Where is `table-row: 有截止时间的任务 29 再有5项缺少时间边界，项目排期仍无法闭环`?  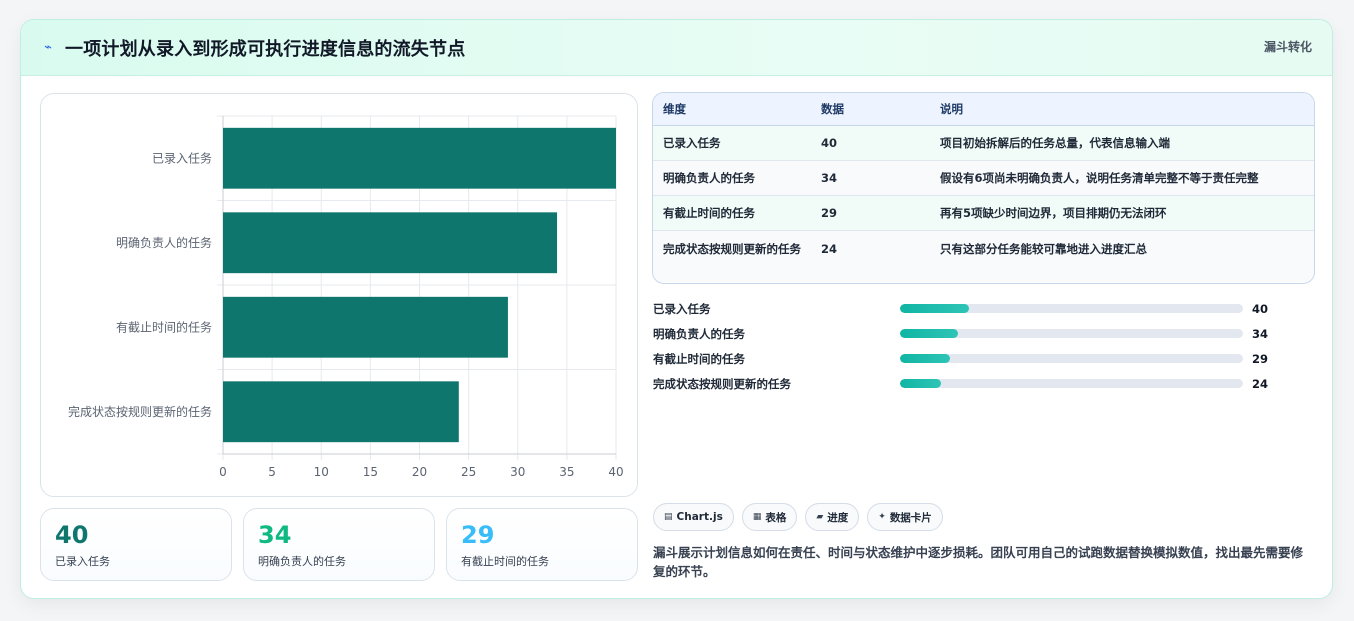
table-row: 有截止时间的任务 29 再有5项缺少时间边界，项目排期仍无法闭环 is located at coordinates (983, 213).